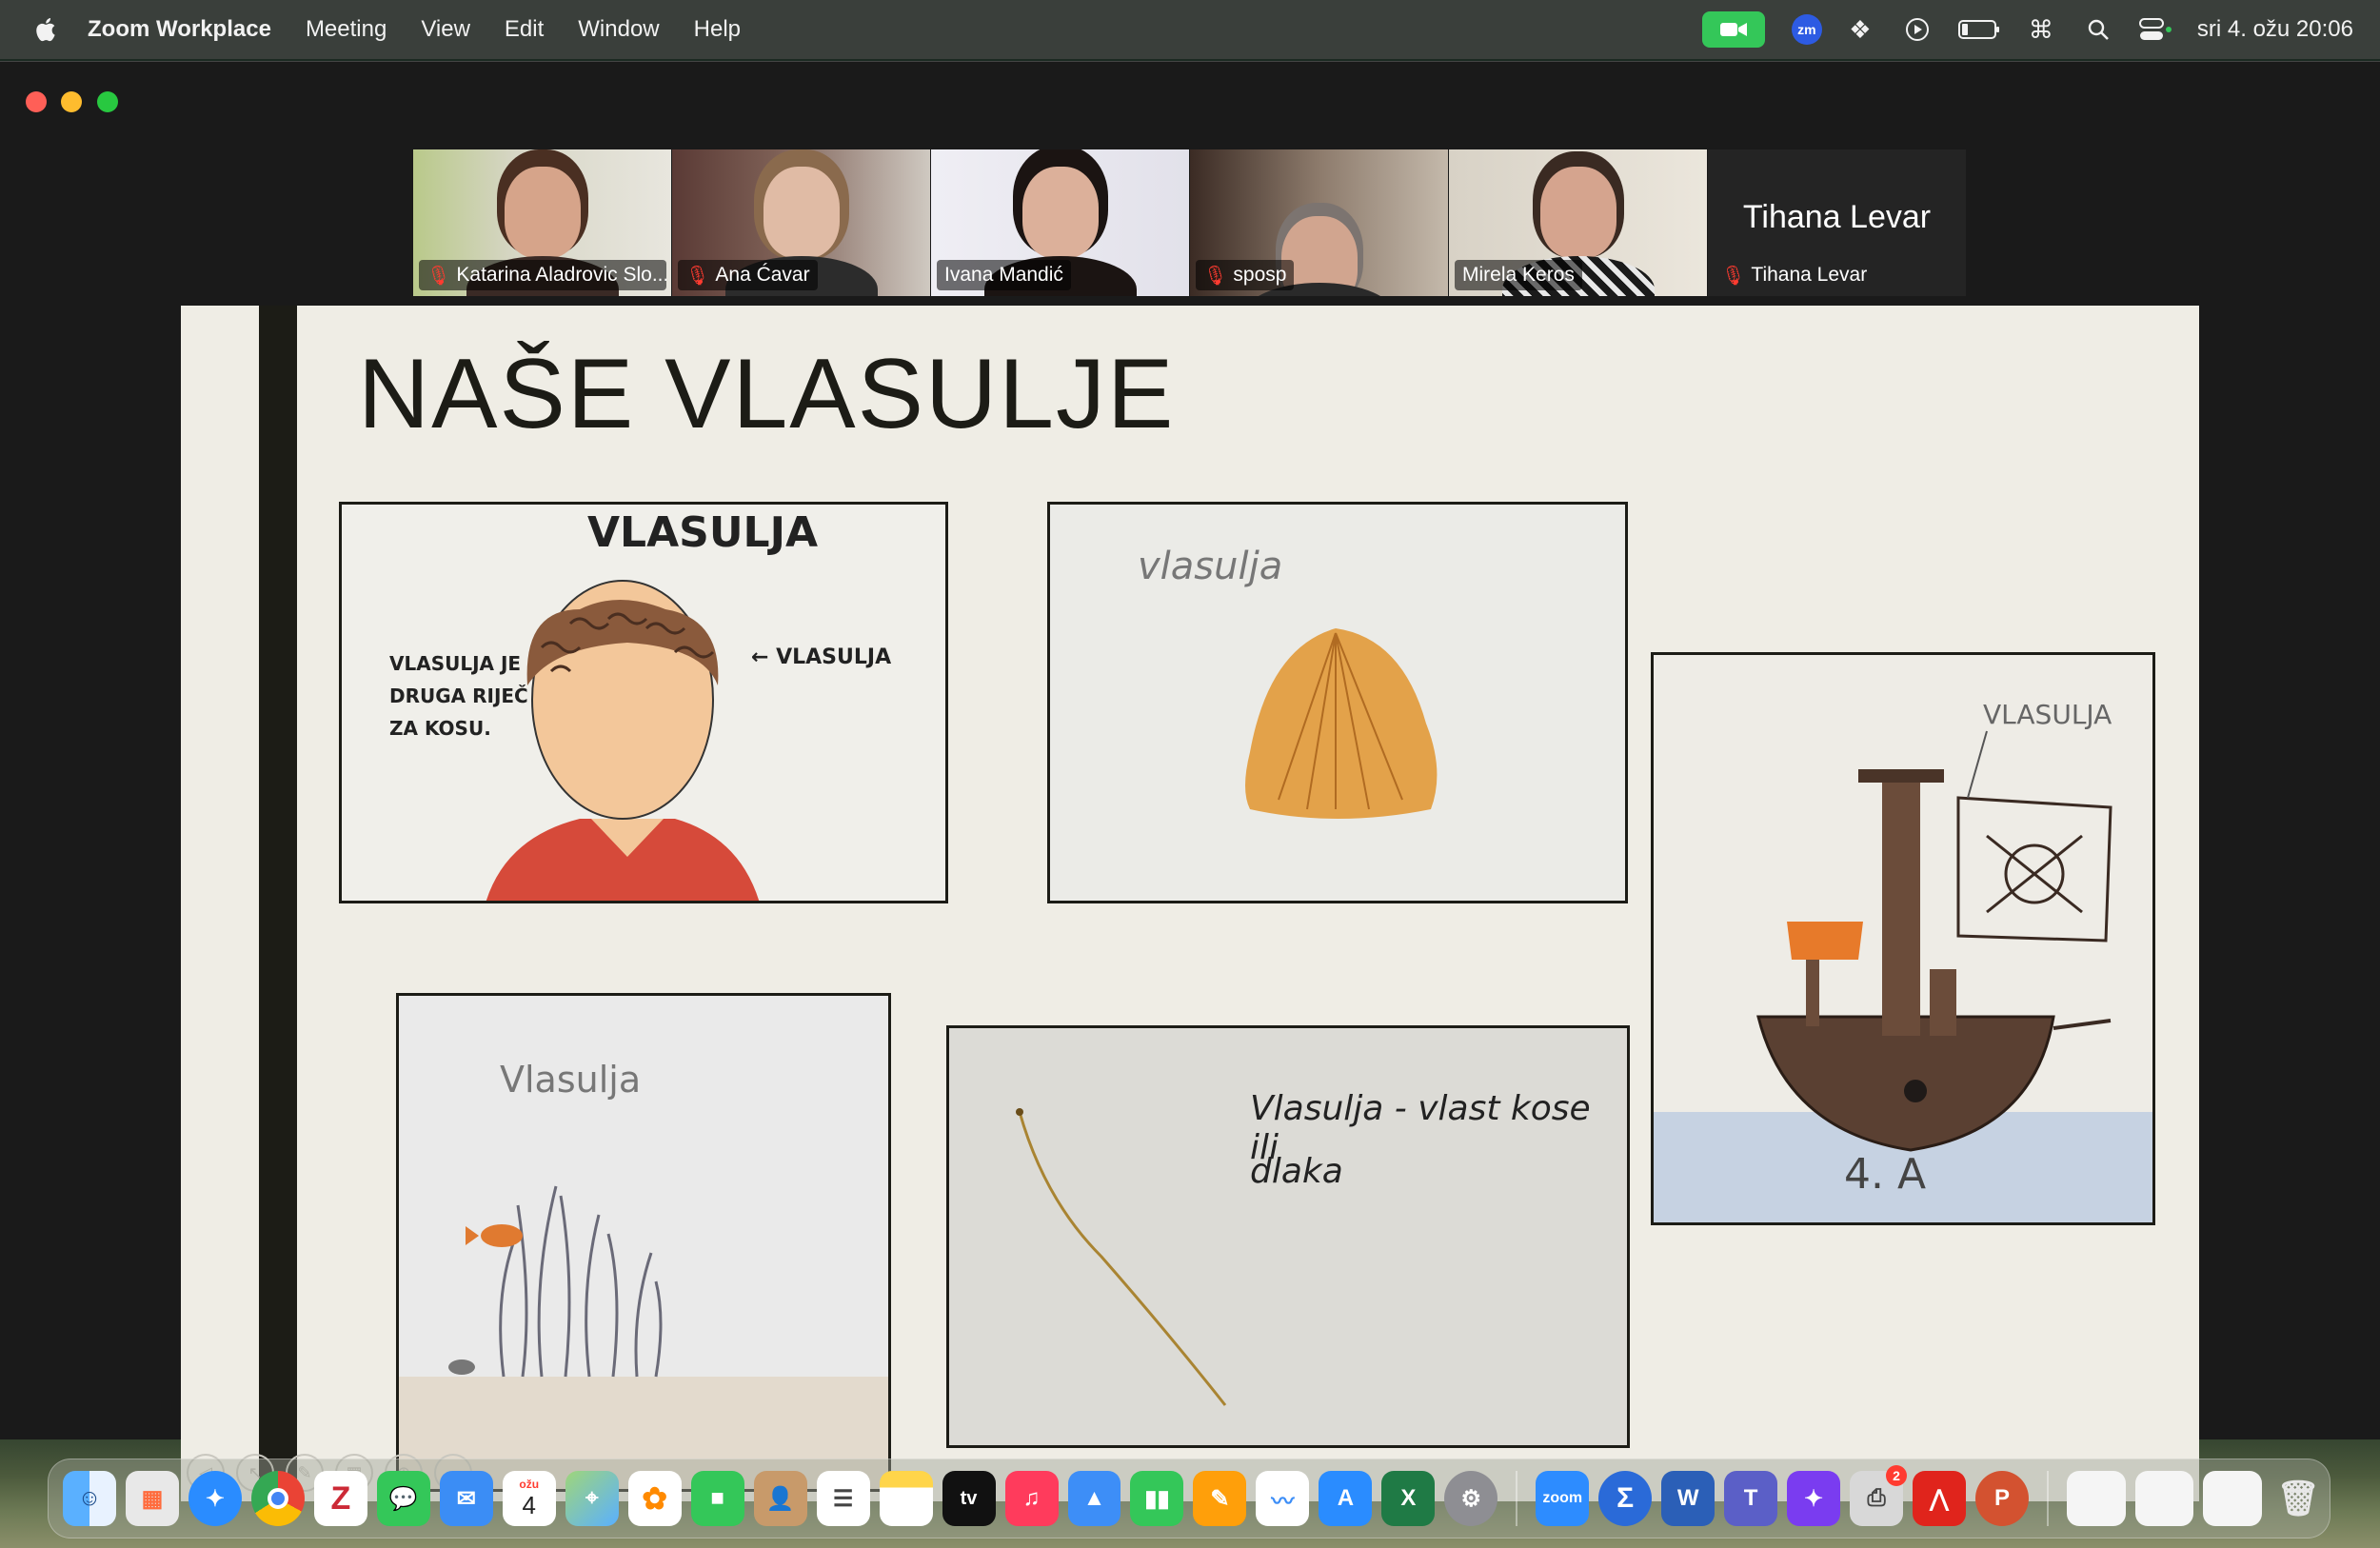 The width and height of the screenshot is (2380, 1548). Describe the element at coordinates (1806, 30) in the screenshot. I see `zoom-menu-icon: zm` at that location.